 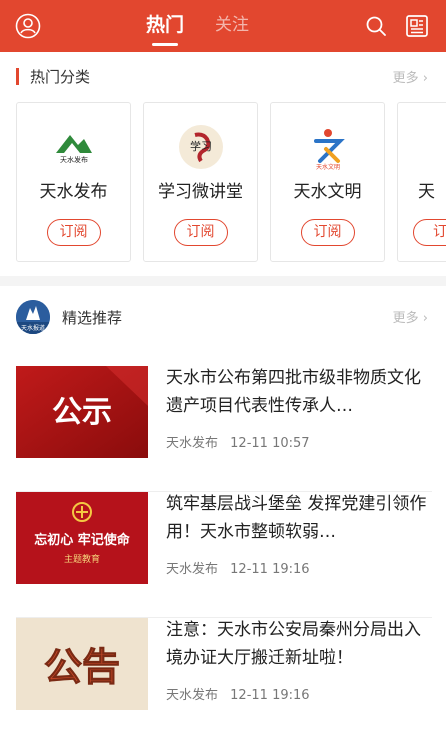 I want to click on tab-hot: 热门, so click(x=165, y=28).